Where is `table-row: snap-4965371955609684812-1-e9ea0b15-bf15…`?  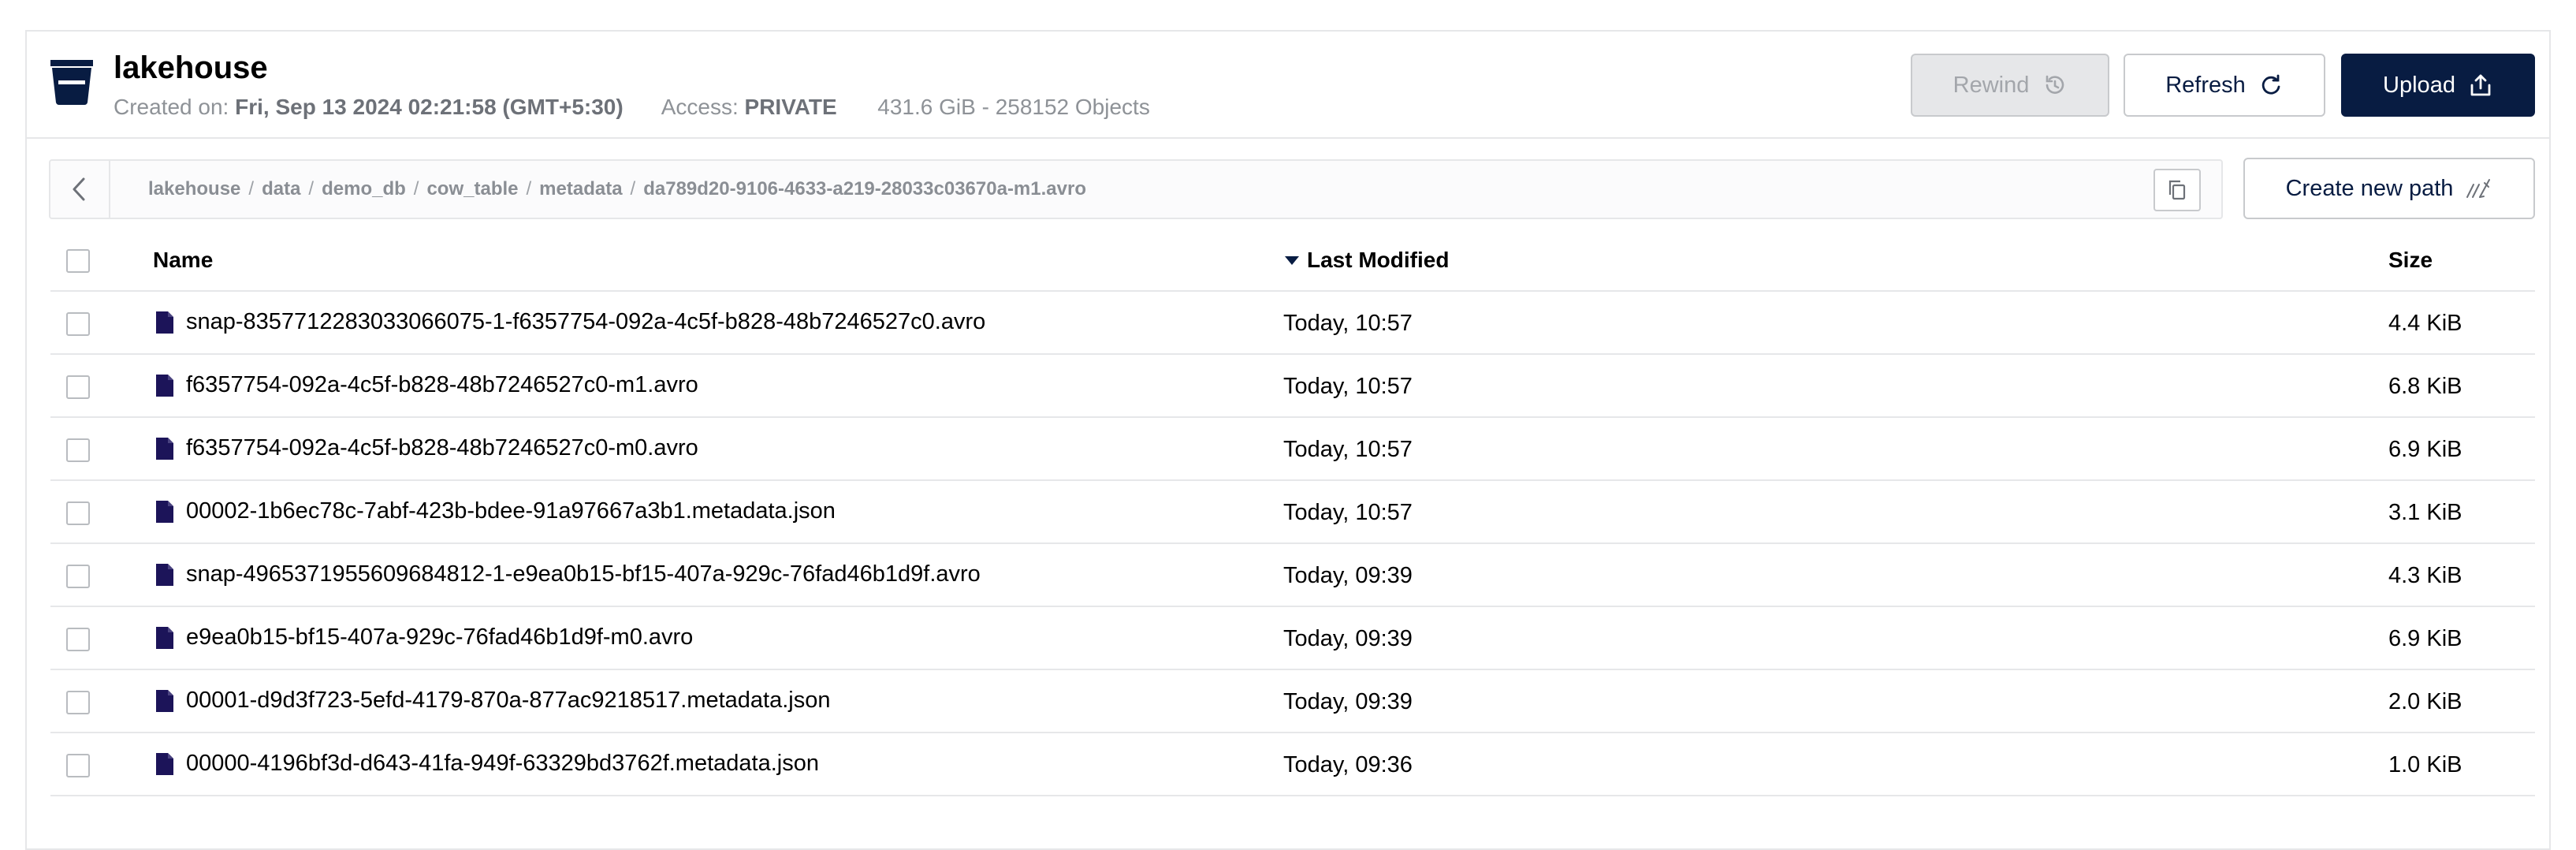 table-row: snap-4965371955609684812-1-e9ea0b15-bf15… is located at coordinates (1292, 575).